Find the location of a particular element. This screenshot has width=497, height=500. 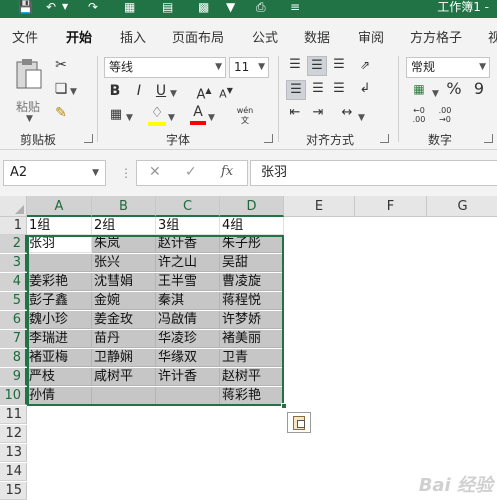

form-icon: ▩ is located at coordinates (203, 7).